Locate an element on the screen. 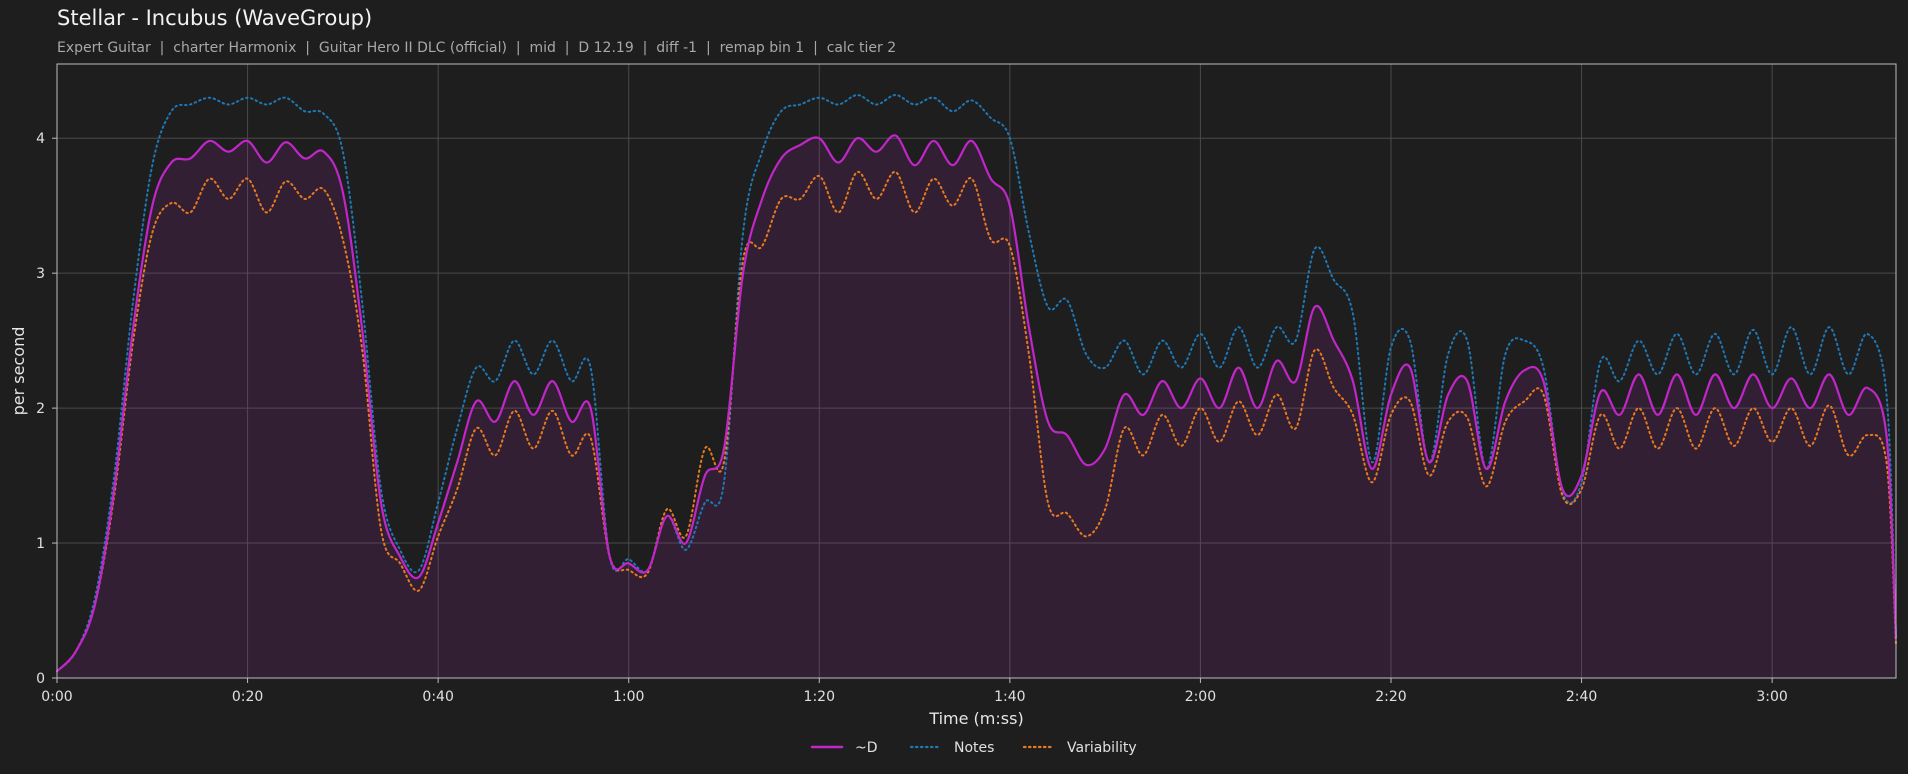 This screenshot has width=1908, height=774. y-tick-label: 1 is located at coordinates (40, 544).